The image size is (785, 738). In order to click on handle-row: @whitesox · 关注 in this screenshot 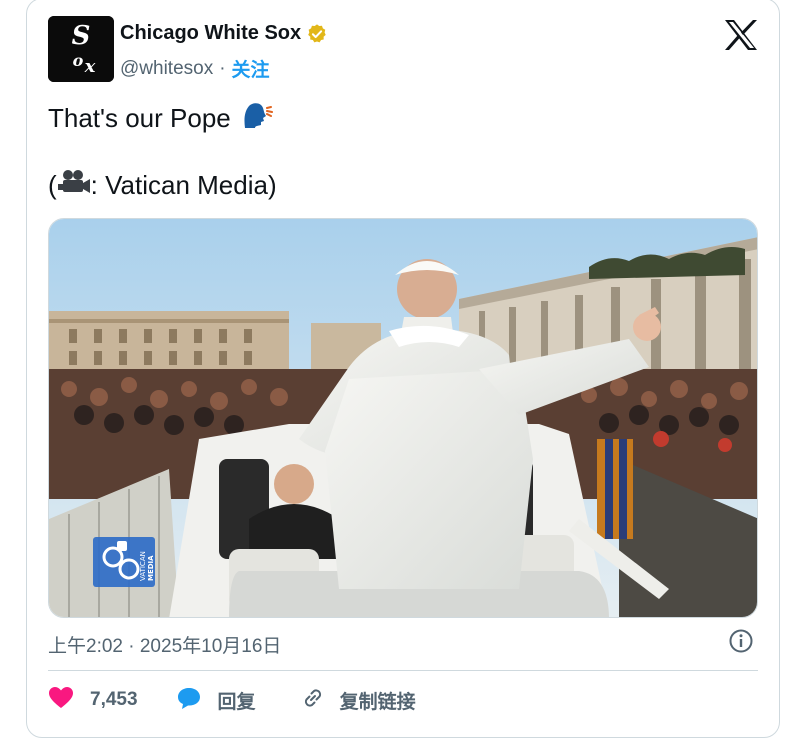, I will do `click(195, 68)`.